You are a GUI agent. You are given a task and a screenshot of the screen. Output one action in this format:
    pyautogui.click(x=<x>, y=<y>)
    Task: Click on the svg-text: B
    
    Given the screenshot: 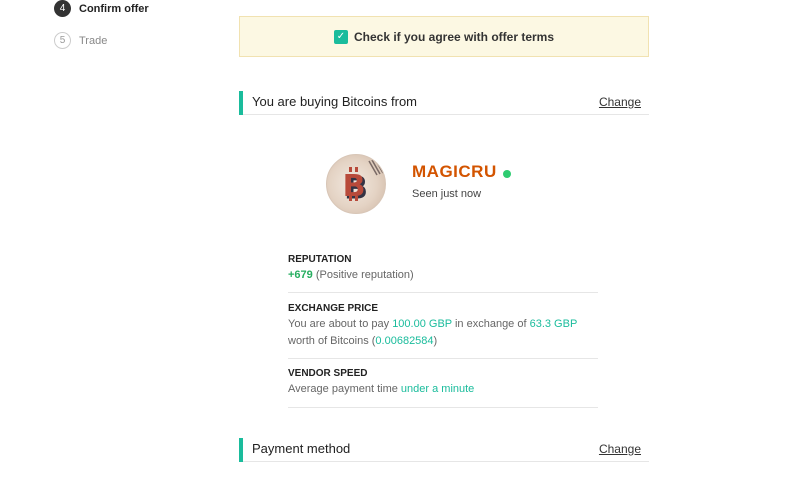 What is the action you would take?
    pyautogui.click(x=354, y=186)
    